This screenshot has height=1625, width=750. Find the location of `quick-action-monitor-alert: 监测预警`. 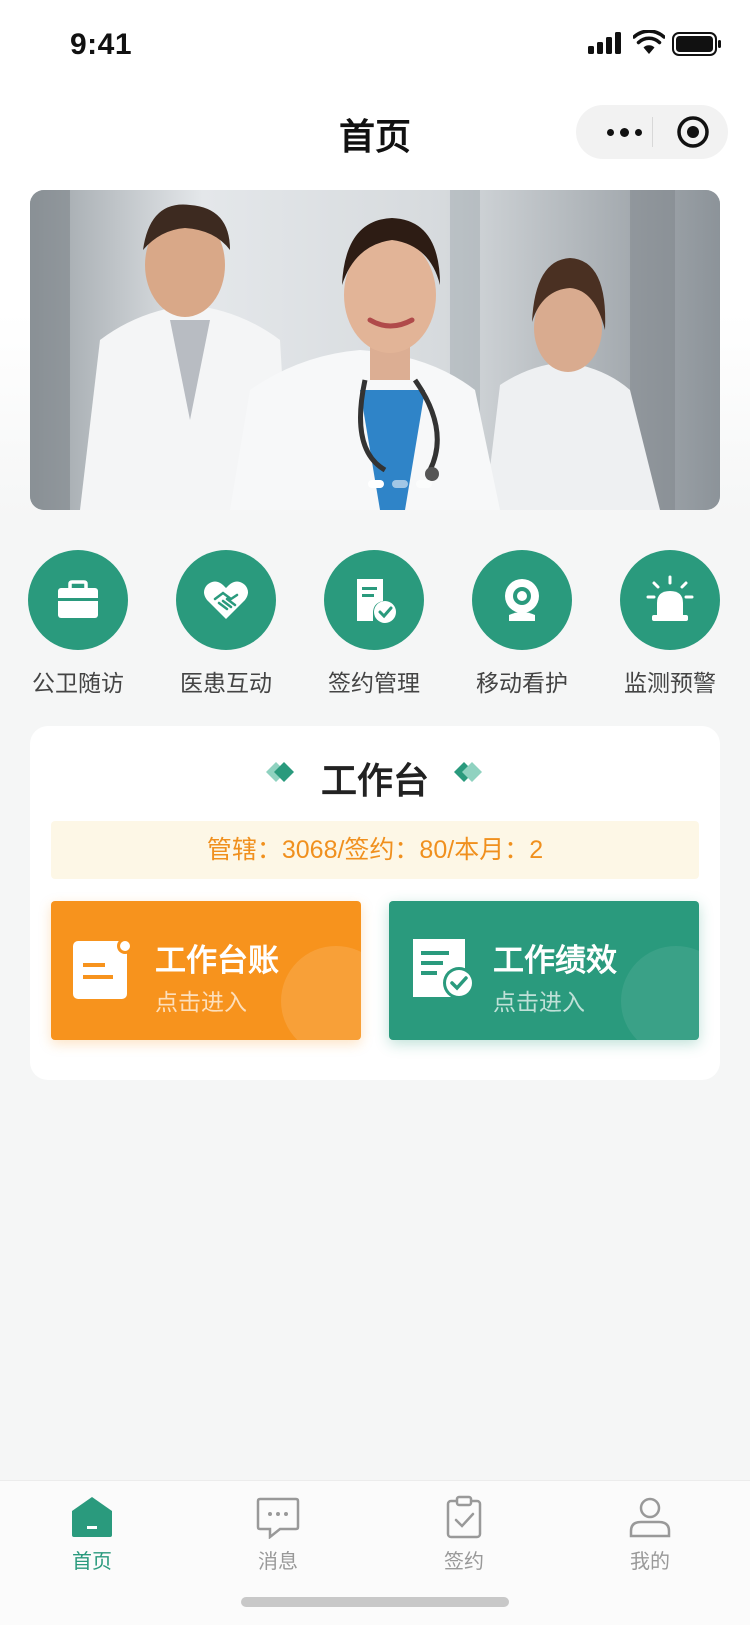

quick-action-monitor-alert: 监测预警 is located at coordinates (670, 624).